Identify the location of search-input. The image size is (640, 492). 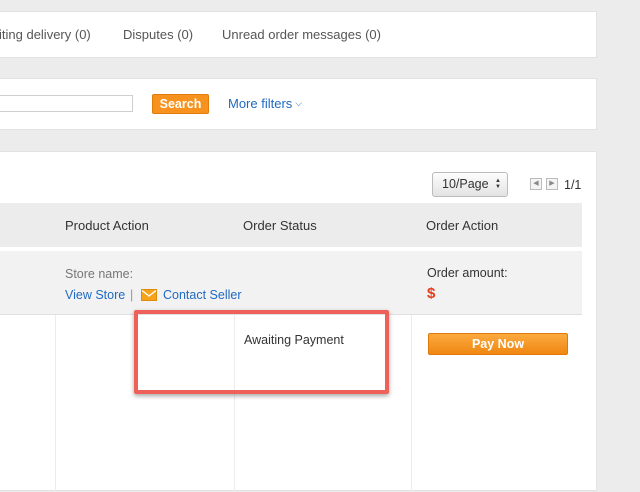
(66, 103).